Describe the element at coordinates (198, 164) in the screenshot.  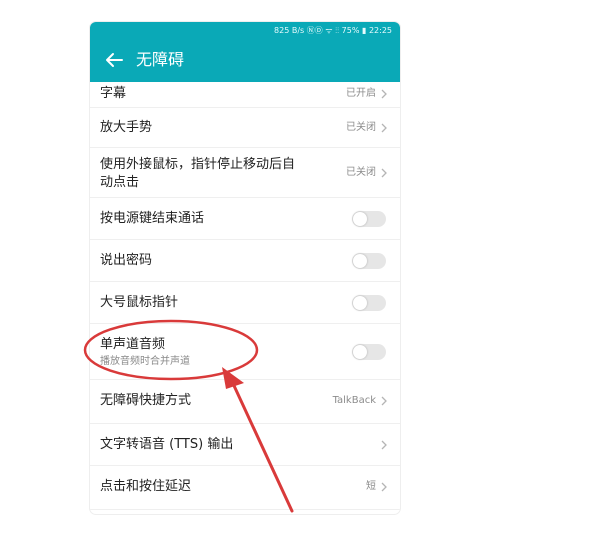
I see `setting-title-line1: 使用外接鼠标，指针停止移动后自` at that location.